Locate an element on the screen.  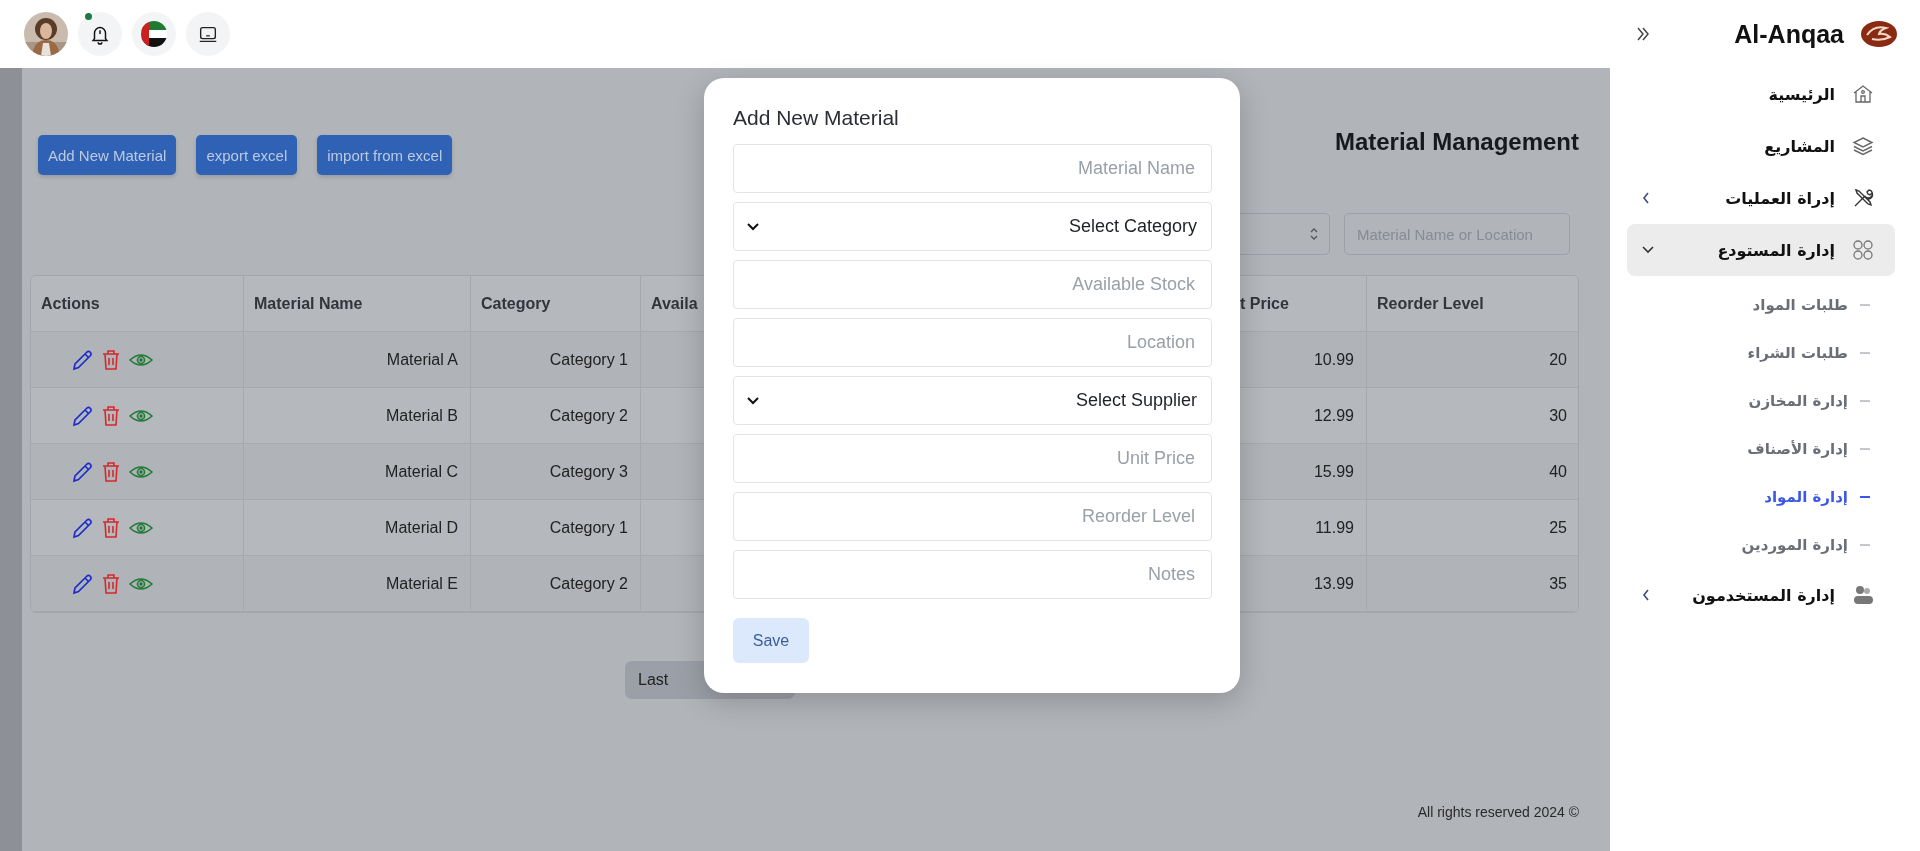
submenu-item: طلبات المواد is located at coordinates (1800, 305).